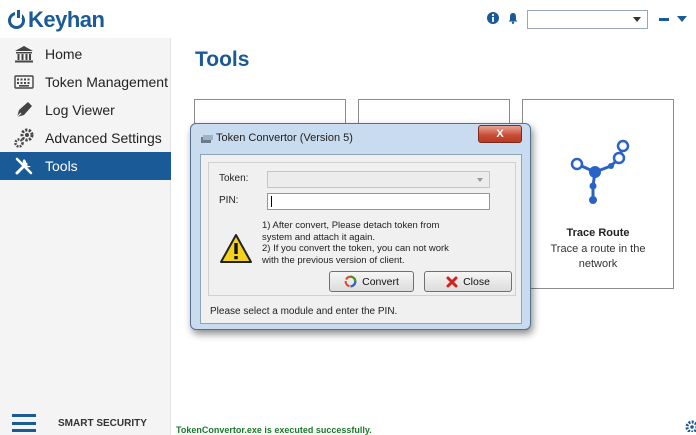 Image resolution: width=696 pixels, height=435 pixels. What do you see at coordinates (16, 19) in the screenshot?
I see `power-logo-icon` at bounding box center [16, 19].